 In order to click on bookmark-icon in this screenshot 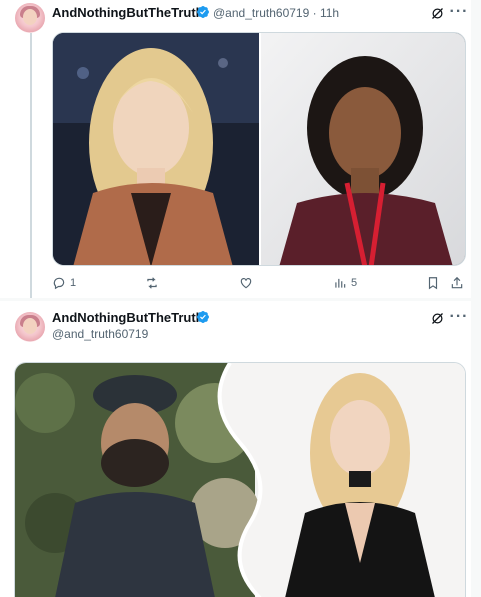, I will do `click(433, 283)`.